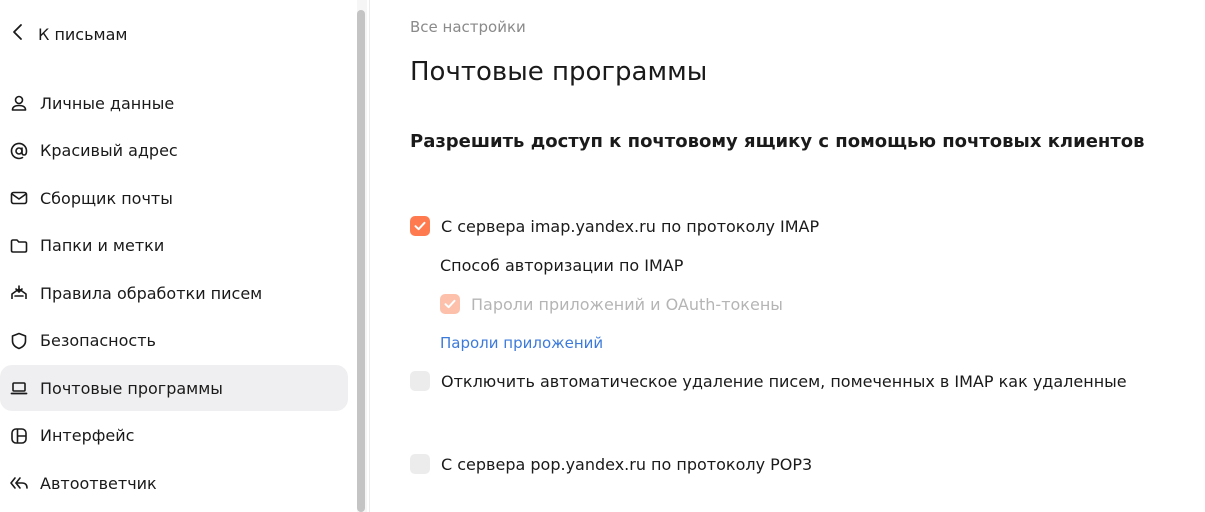 The image size is (1205, 512). Describe the element at coordinates (98, 340) in the screenshot. I see `sidebar-item-label: Безопасность` at that location.